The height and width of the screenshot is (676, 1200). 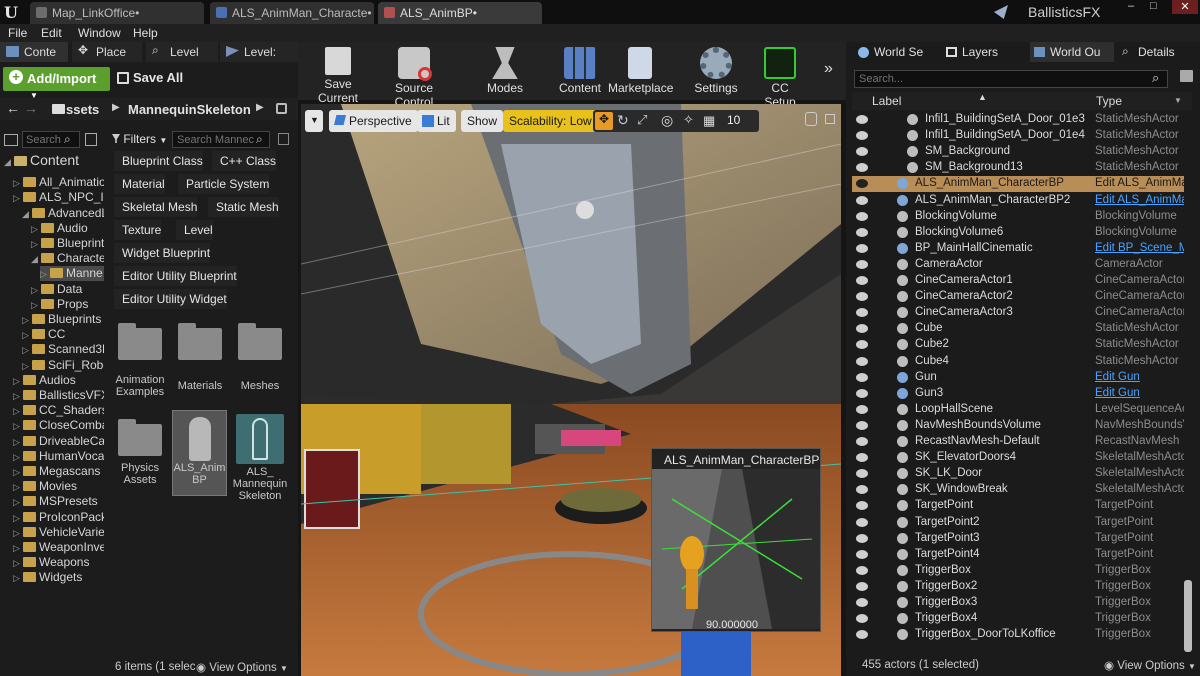 I want to click on world-local-icon: ◎, so click(x=667, y=120).